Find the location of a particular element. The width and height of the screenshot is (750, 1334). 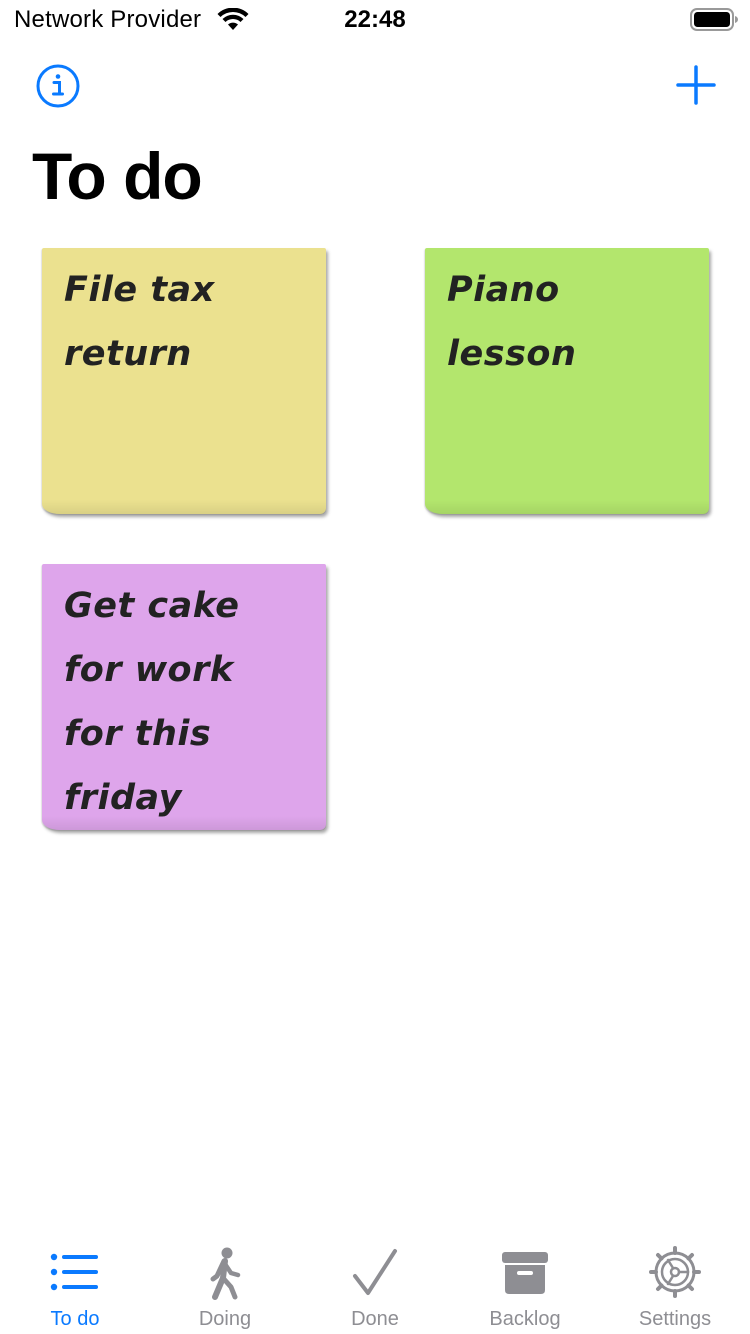

tab-doing: Doing is located at coordinates (225, 1285).